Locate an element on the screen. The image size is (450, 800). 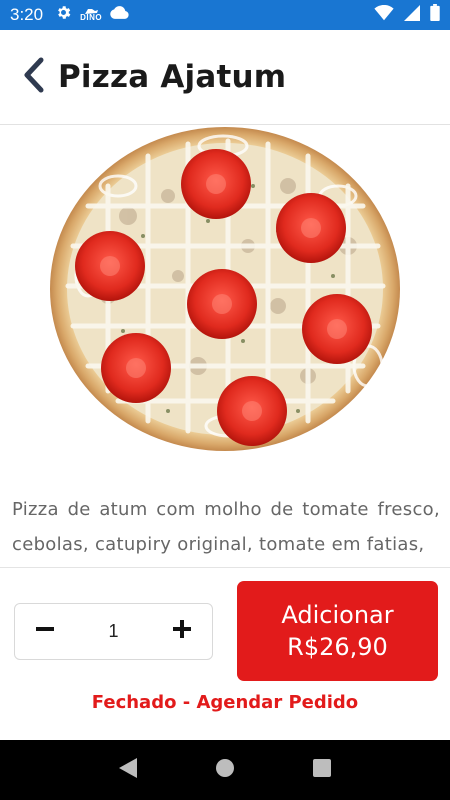
home-circle-icon is located at coordinates (225, 770).